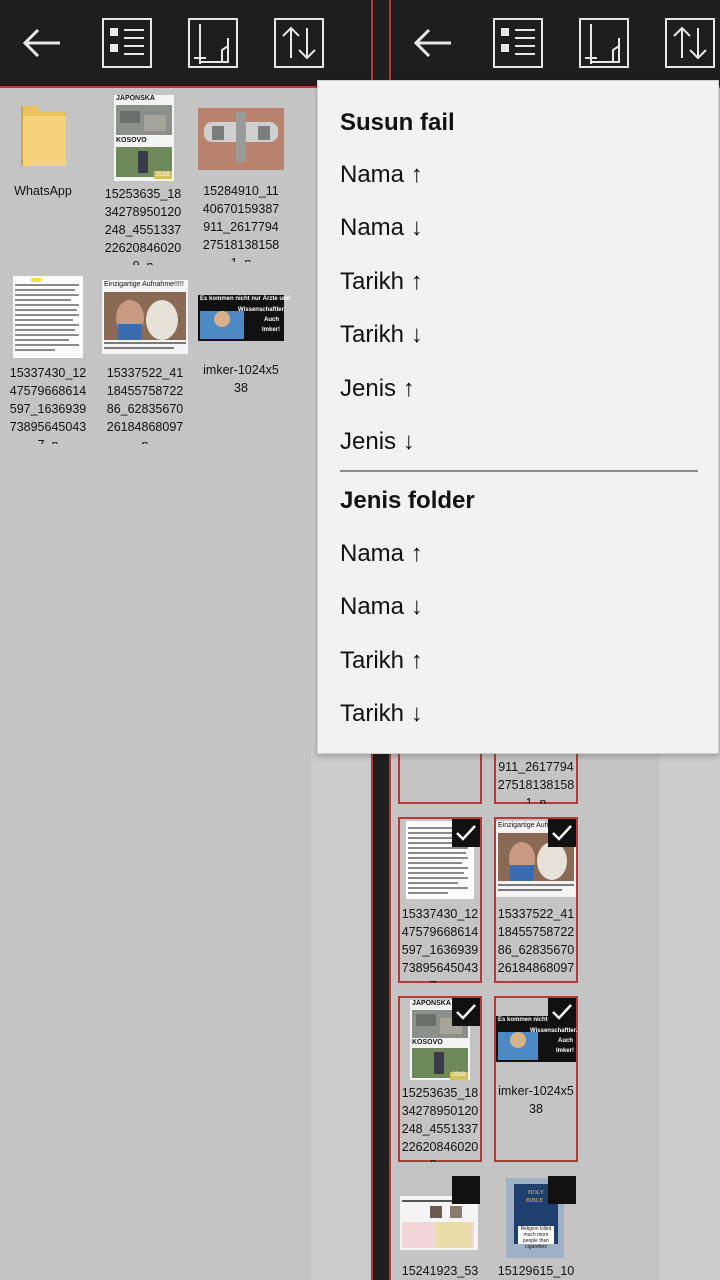 Image resolution: width=720 pixels, height=1280 pixels. Describe the element at coordinates (518, 175) in the screenshot. I see `menu-item-files-name-asc: Nama ↑` at that location.